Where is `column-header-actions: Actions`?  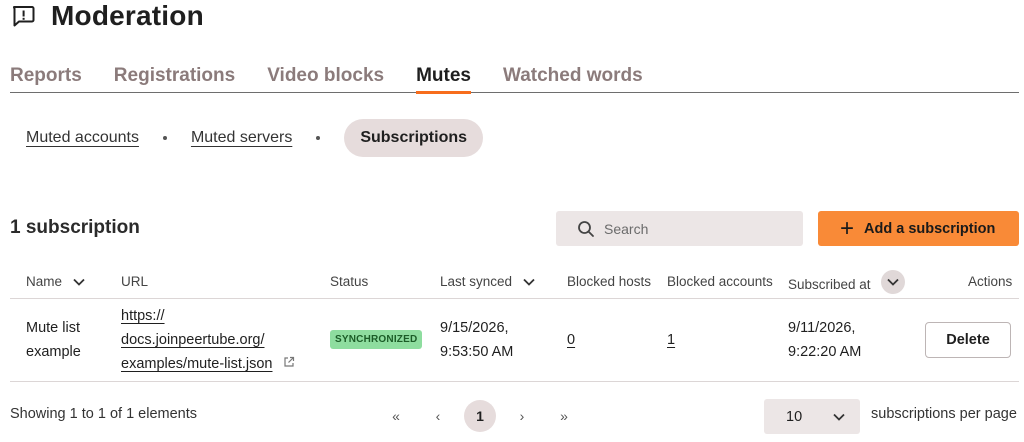
column-header-actions: Actions is located at coordinates (990, 281).